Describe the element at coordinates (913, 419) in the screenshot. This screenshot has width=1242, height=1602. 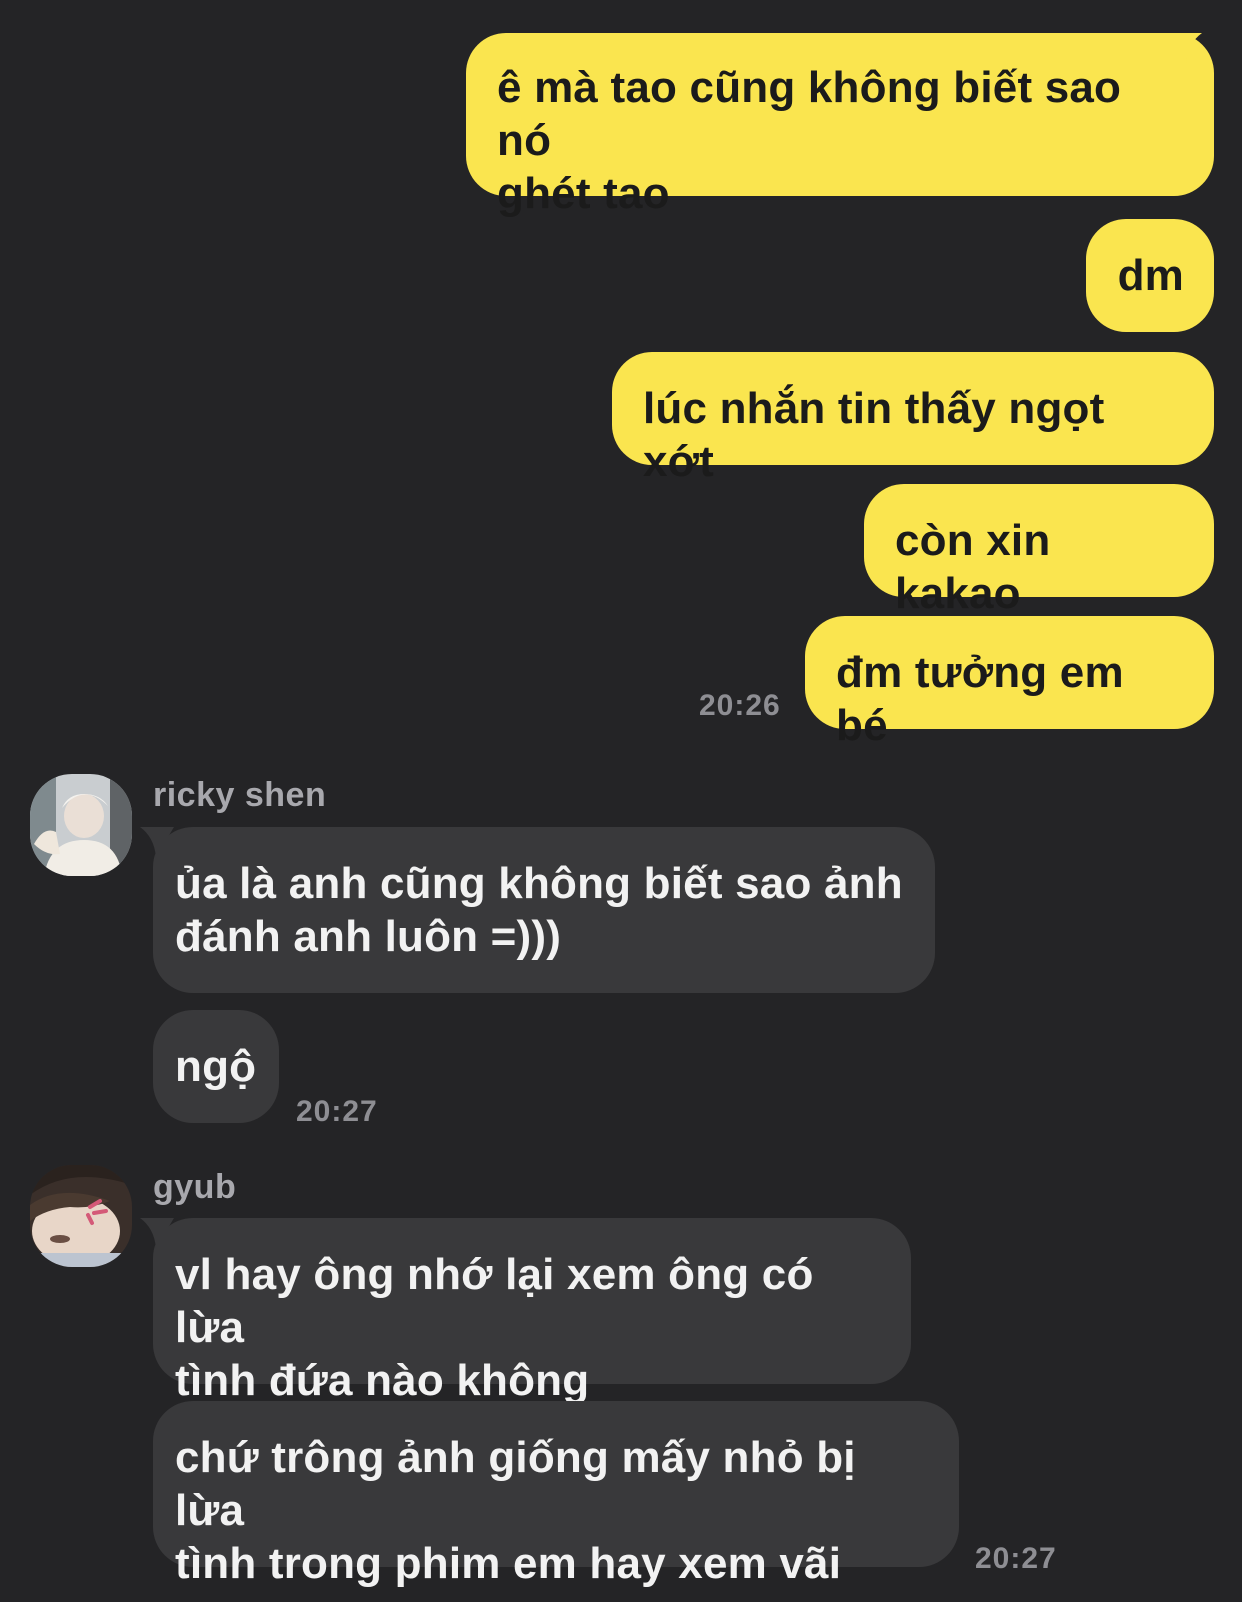
I see `outgoing-message: lúc nhắn tin thấy ngọt xớt` at that location.